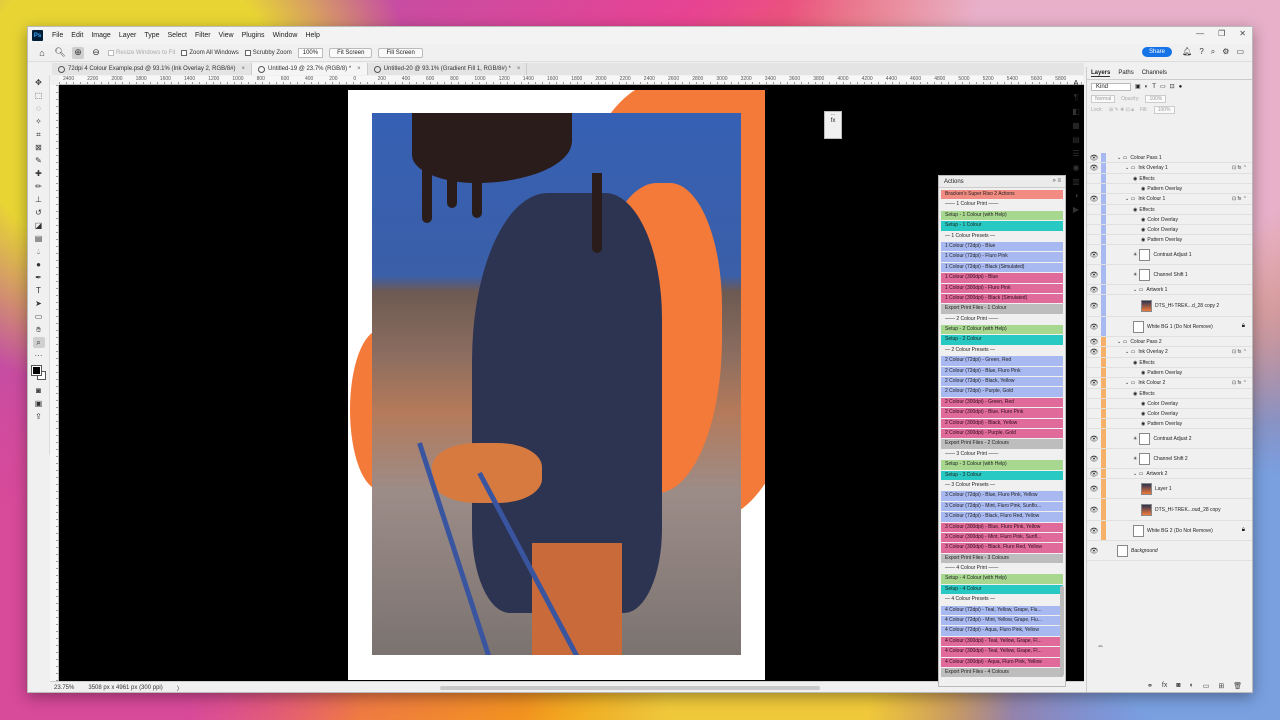 This screenshot has width=1280, height=720. I want to click on path-select-icon: ➤, so click(39, 303).